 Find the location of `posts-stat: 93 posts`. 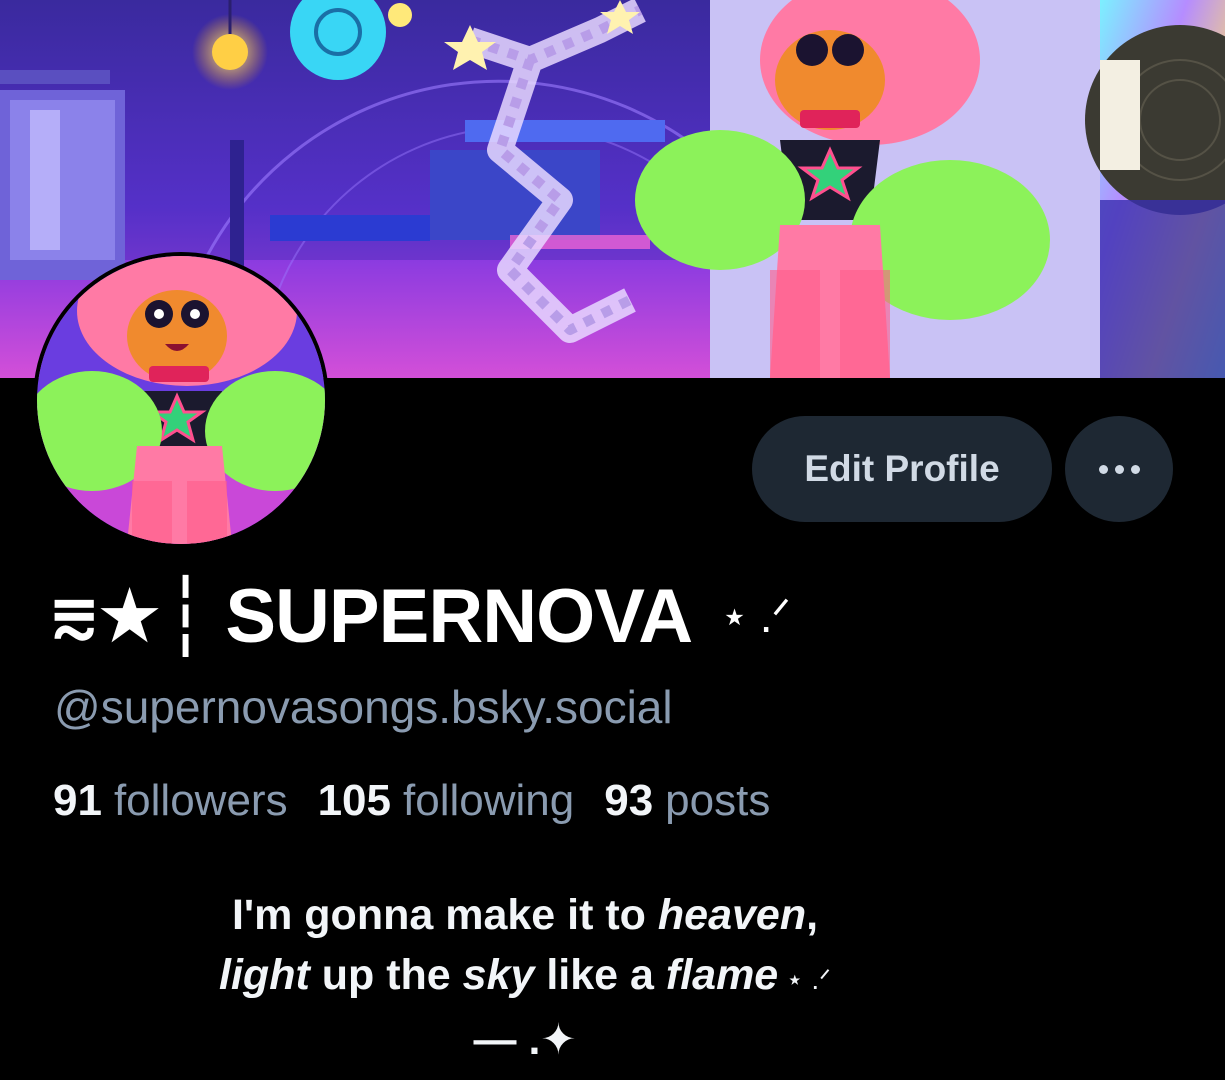

posts-stat: 93 posts is located at coordinates (687, 801).